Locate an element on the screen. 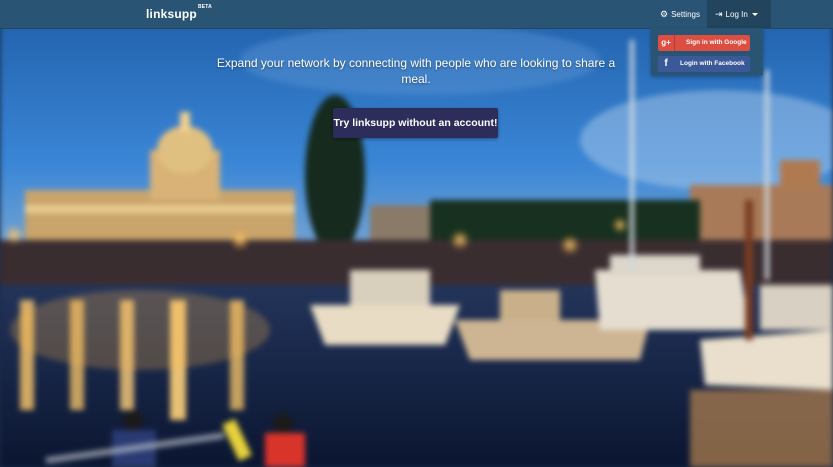 This screenshot has height=467, width=833. top-navbar: linksuppBETA ⚙ Settings ⇥ Log In is located at coordinates (416, 14).